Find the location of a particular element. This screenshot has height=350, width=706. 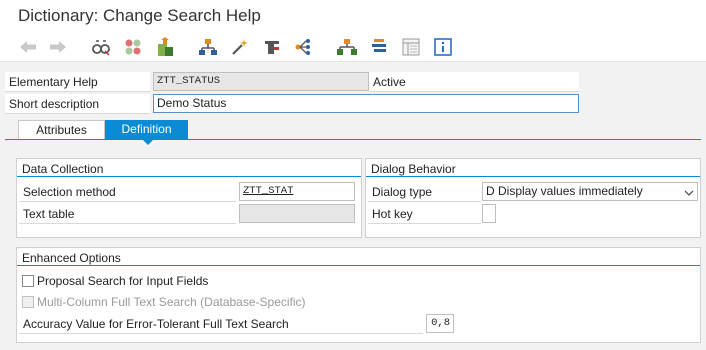

test-icon is located at coordinates (272, 47).